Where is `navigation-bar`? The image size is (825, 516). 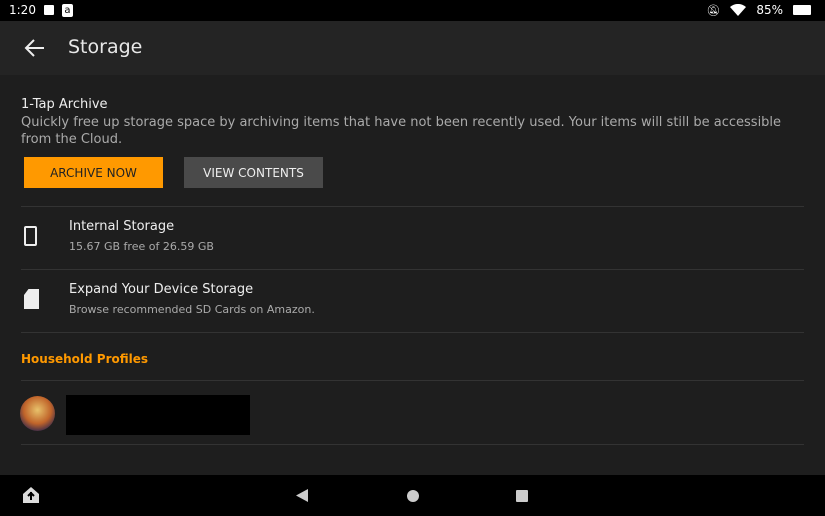
navigation-bar is located at coordinates (412, 495).